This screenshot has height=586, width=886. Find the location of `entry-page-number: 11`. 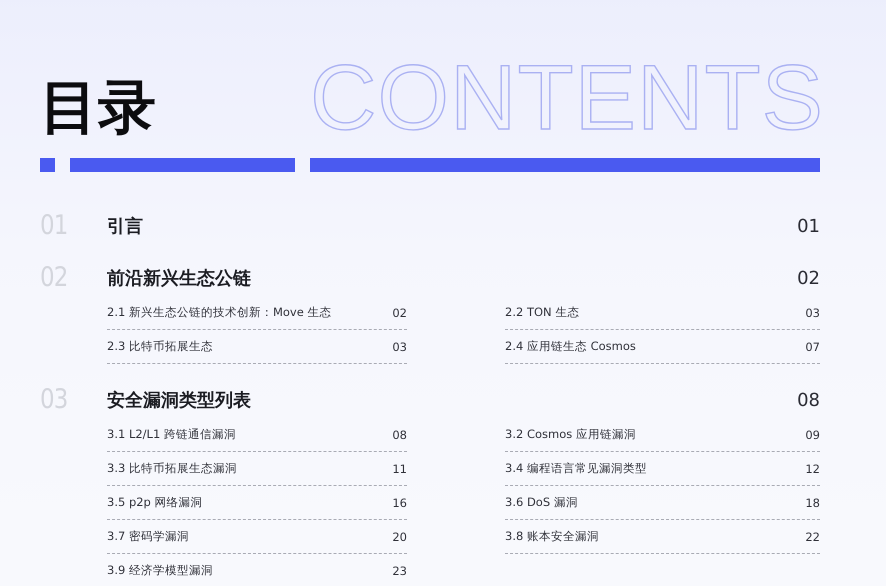

entry-page-number: 11 is located at coordinates (399, 469).